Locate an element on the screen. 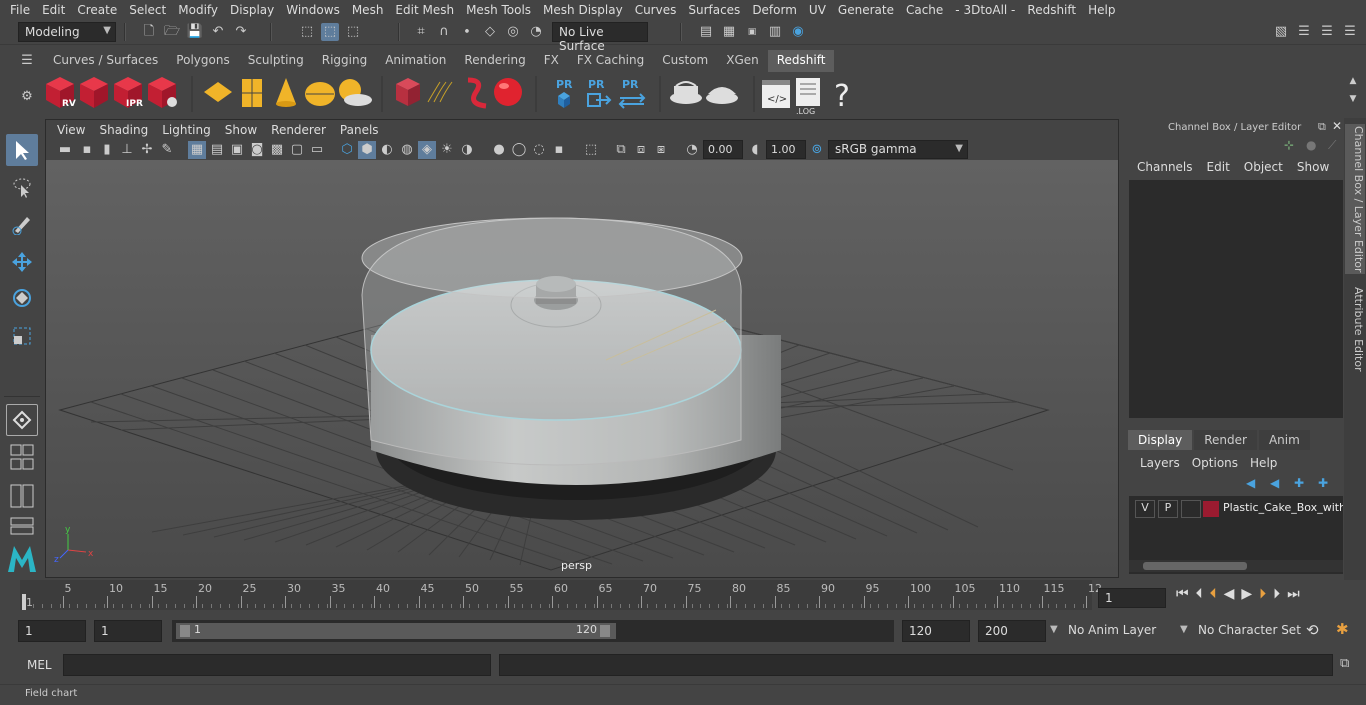 This screenshot has height=705, width=1366. depth-of-field-icon: ▪ is located at coordinates (559, 150).